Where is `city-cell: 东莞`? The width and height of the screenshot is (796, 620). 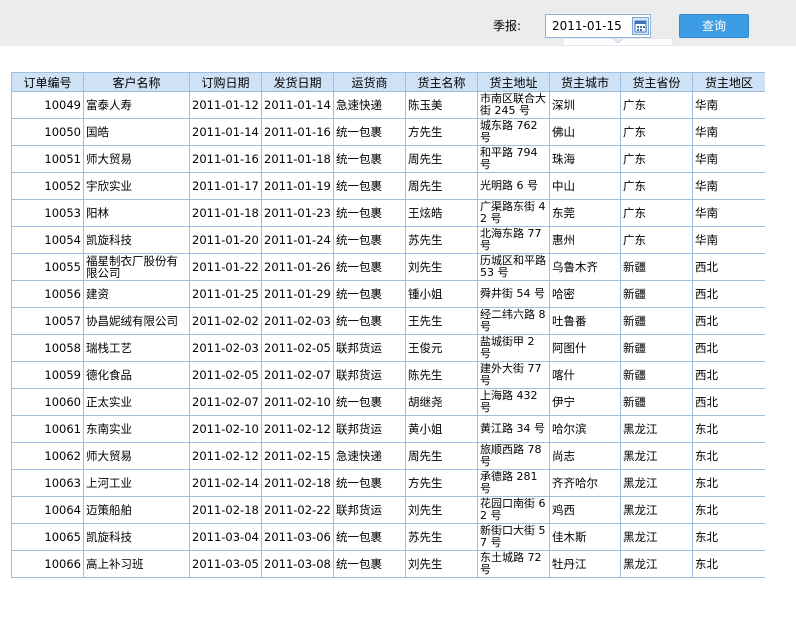 city-cell: 东莞 is located at coordinates (585, 213).